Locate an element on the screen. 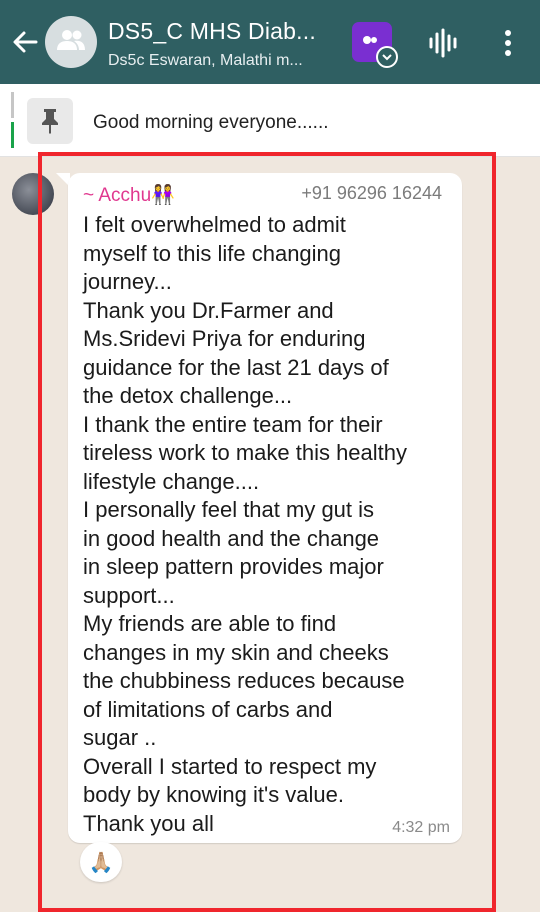 This screenshot has width=540, height=912. pinned-indicator-active is located at coordinates (12, 135).